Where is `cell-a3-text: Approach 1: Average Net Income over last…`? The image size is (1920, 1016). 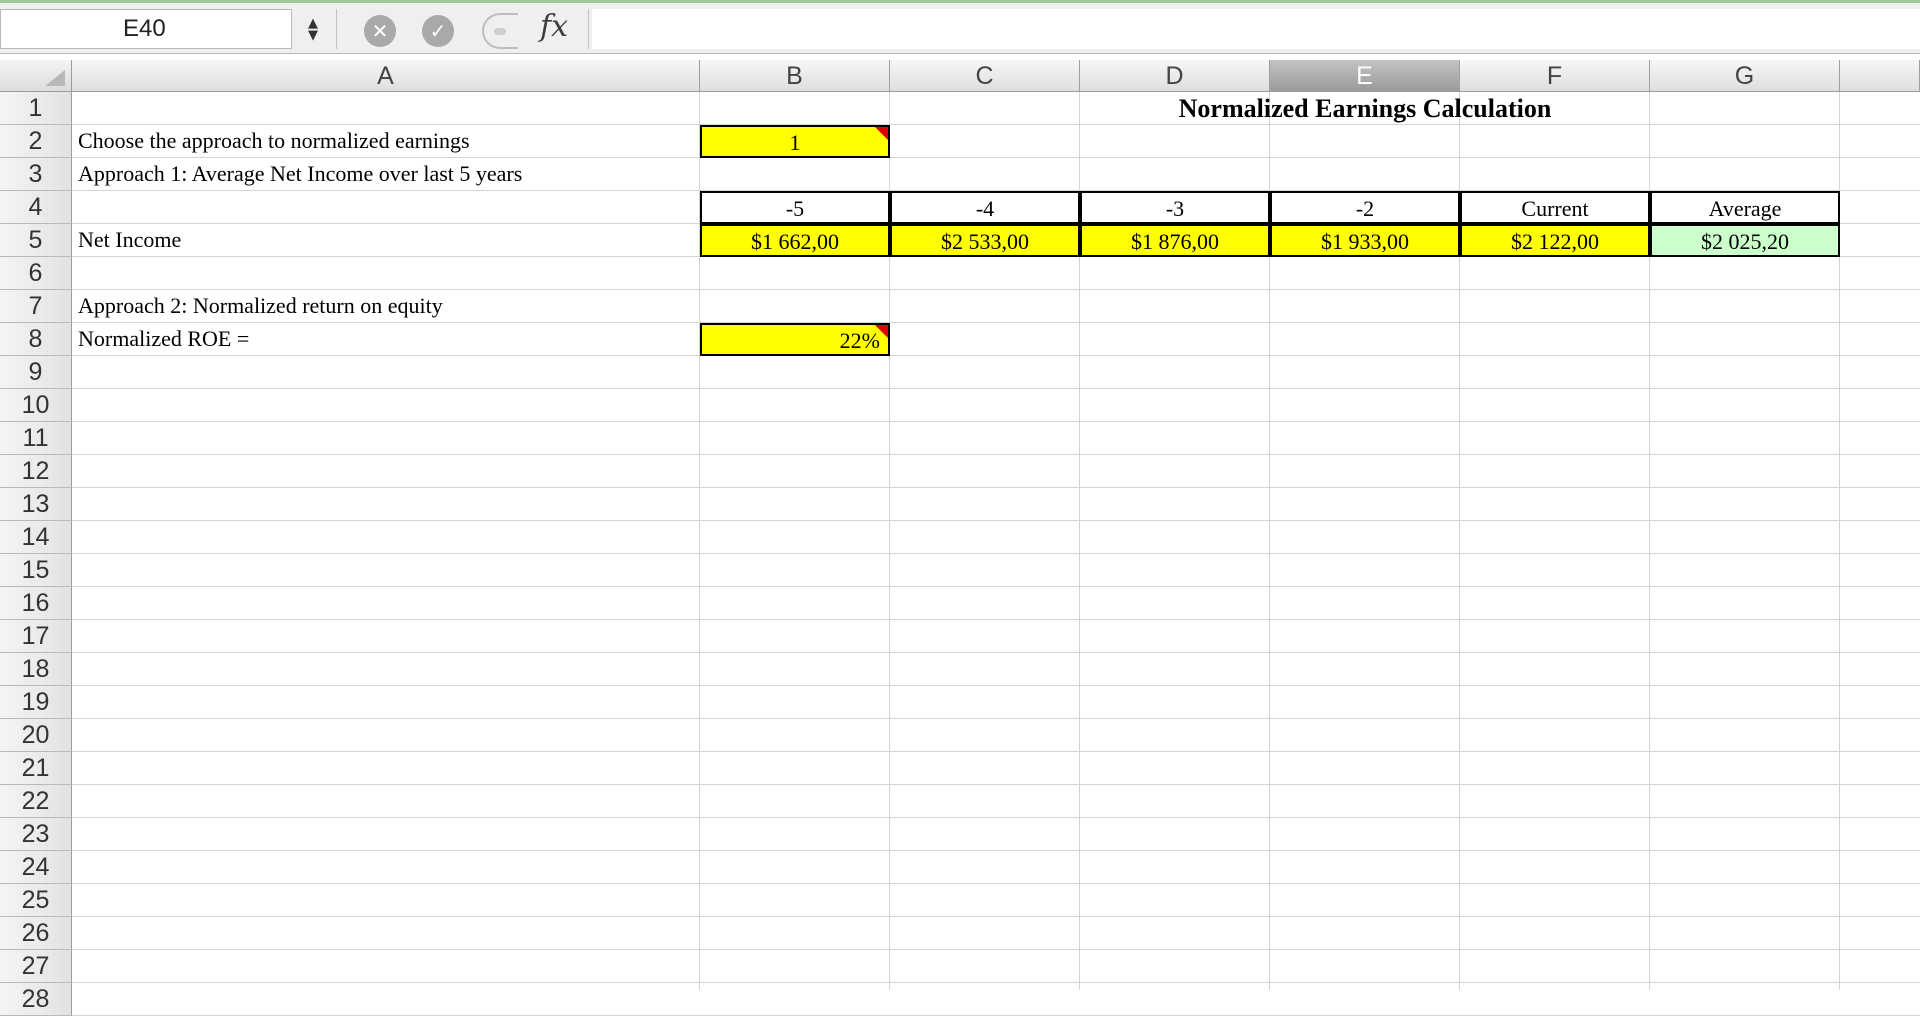 cell-a3-text: Approach 1: Average Net Income over last… is located at coordinates (300, 173).